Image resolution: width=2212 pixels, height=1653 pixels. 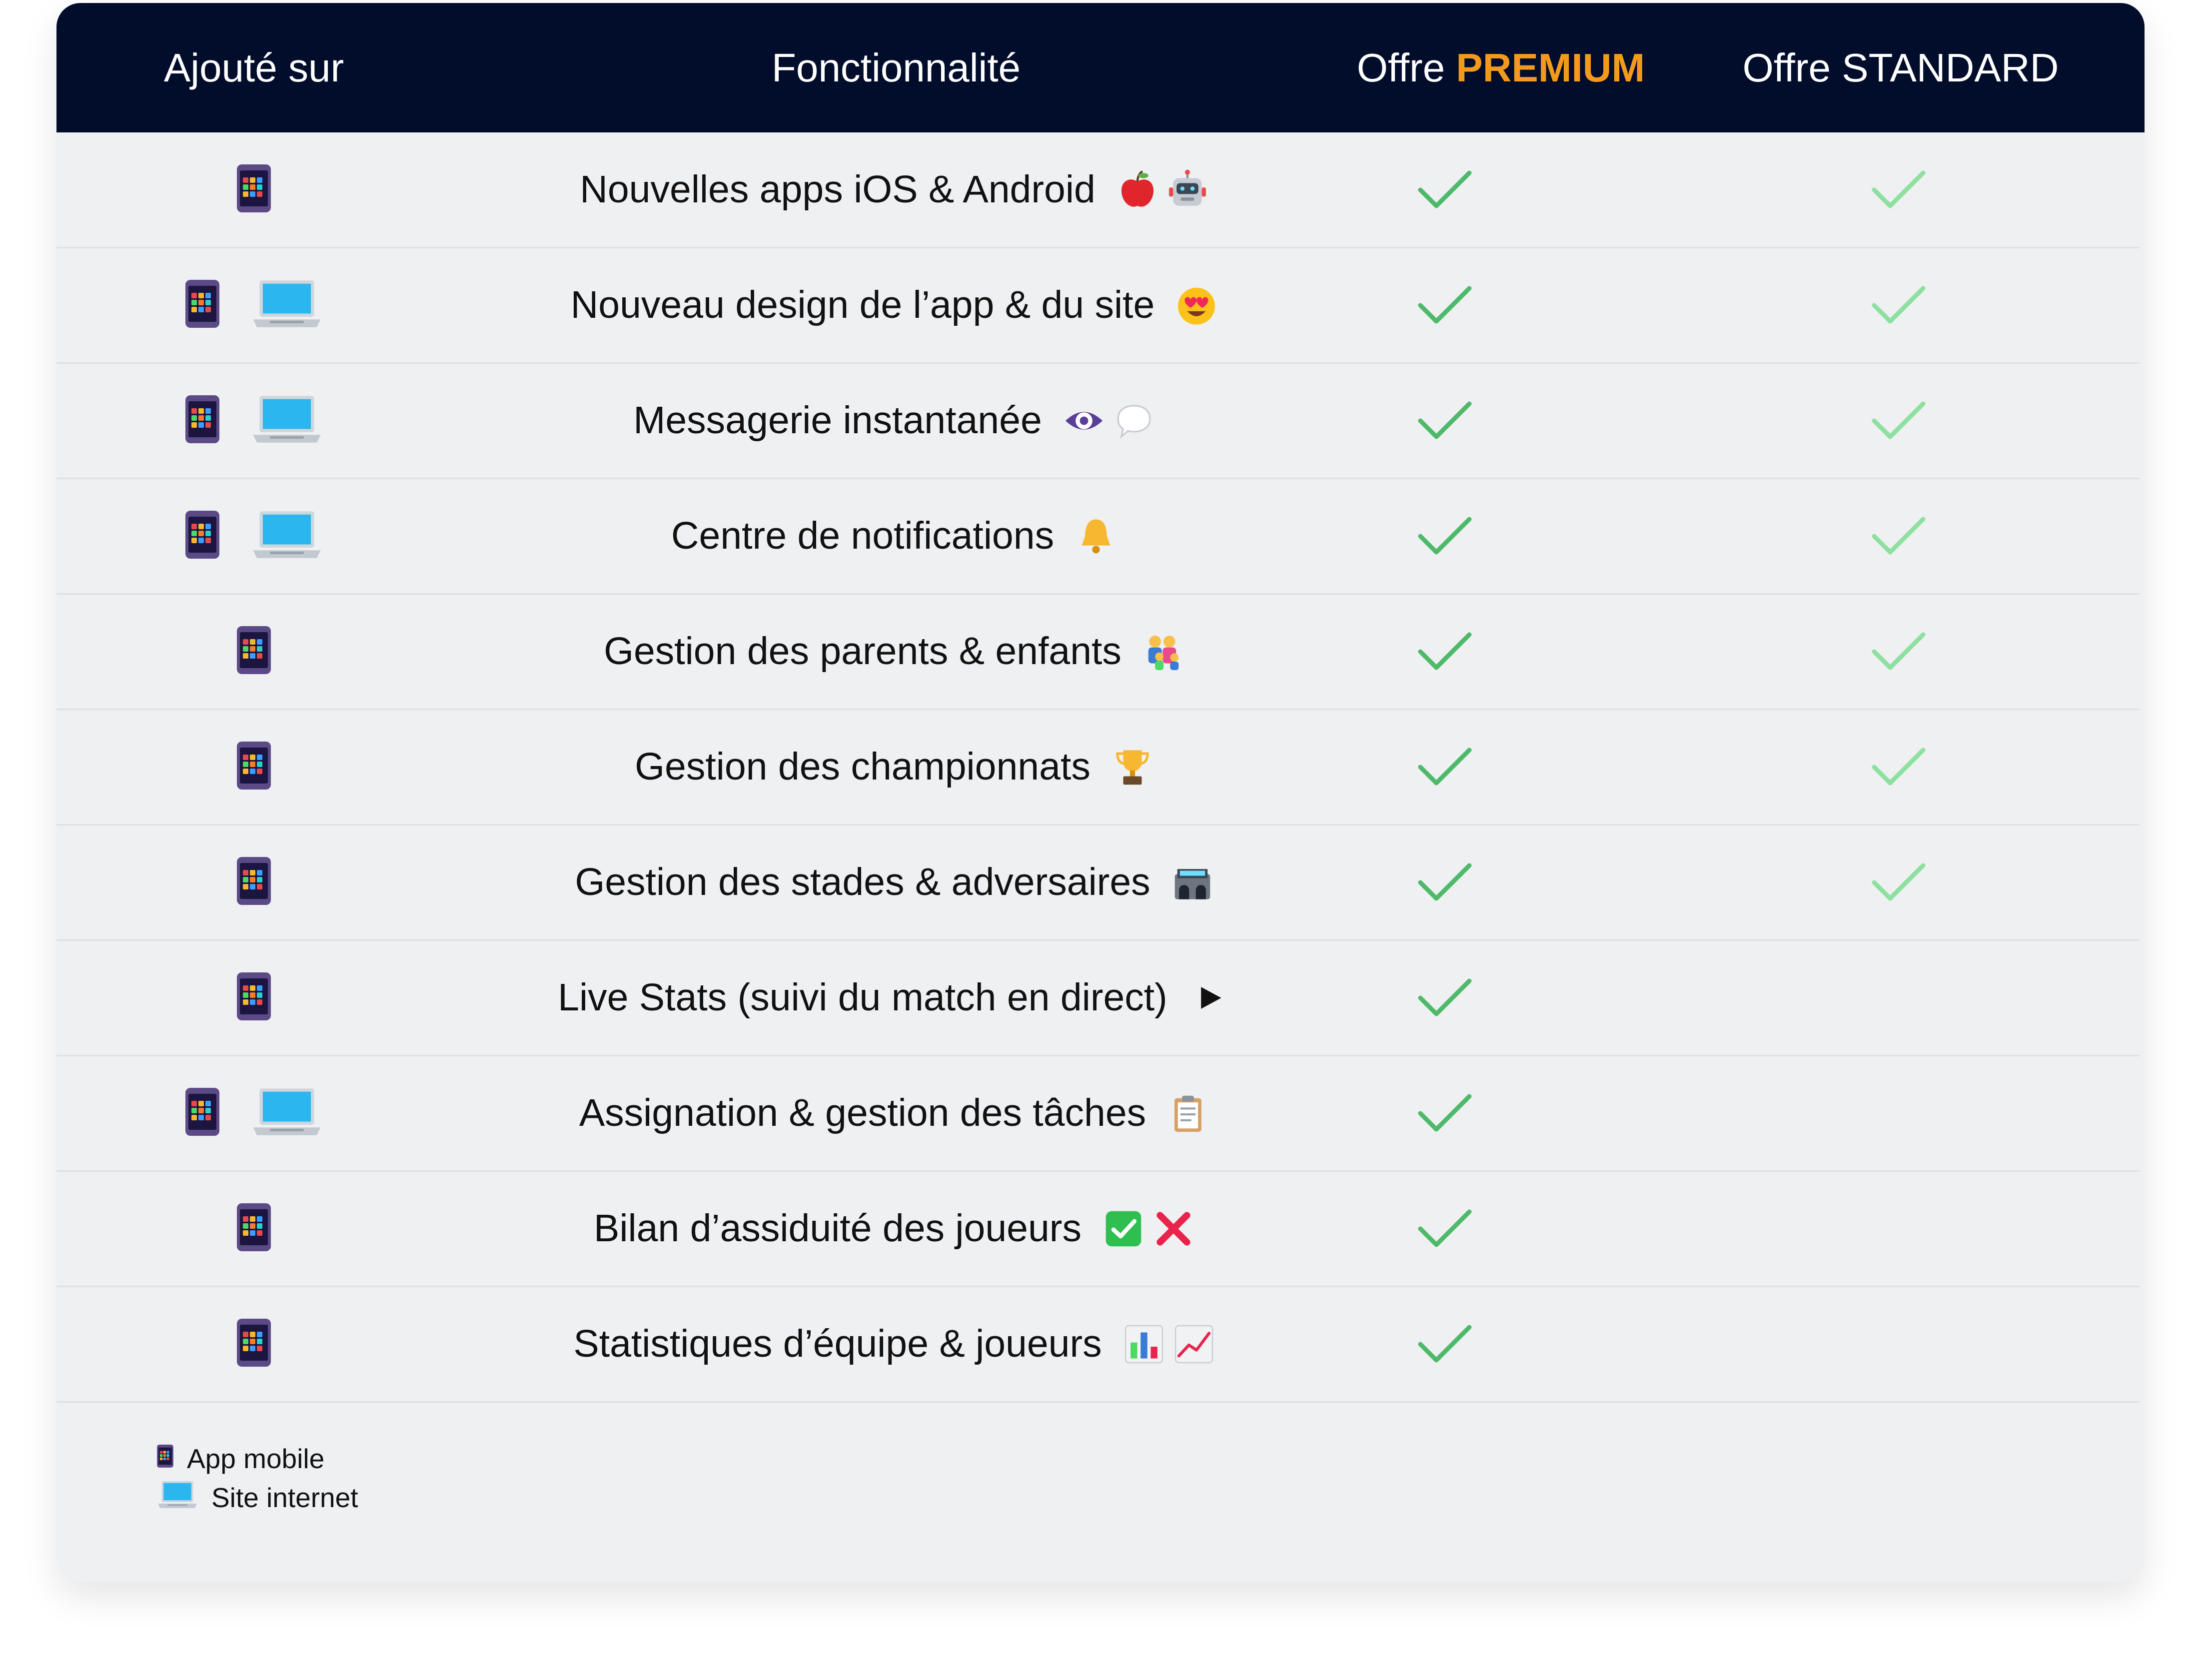 I want to click on feature-cell: Nouvelles apps iOS & Android, so click(x=896, y=190).